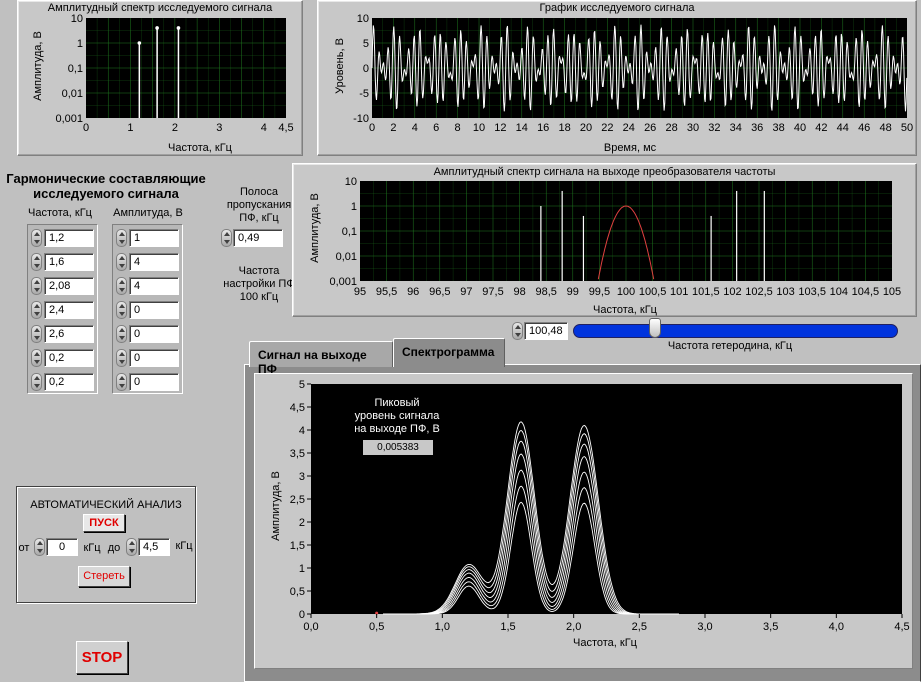 The width and height of the screenshot is (921, 682). I want to click on heterodyne-spinner, so click(517, 331).